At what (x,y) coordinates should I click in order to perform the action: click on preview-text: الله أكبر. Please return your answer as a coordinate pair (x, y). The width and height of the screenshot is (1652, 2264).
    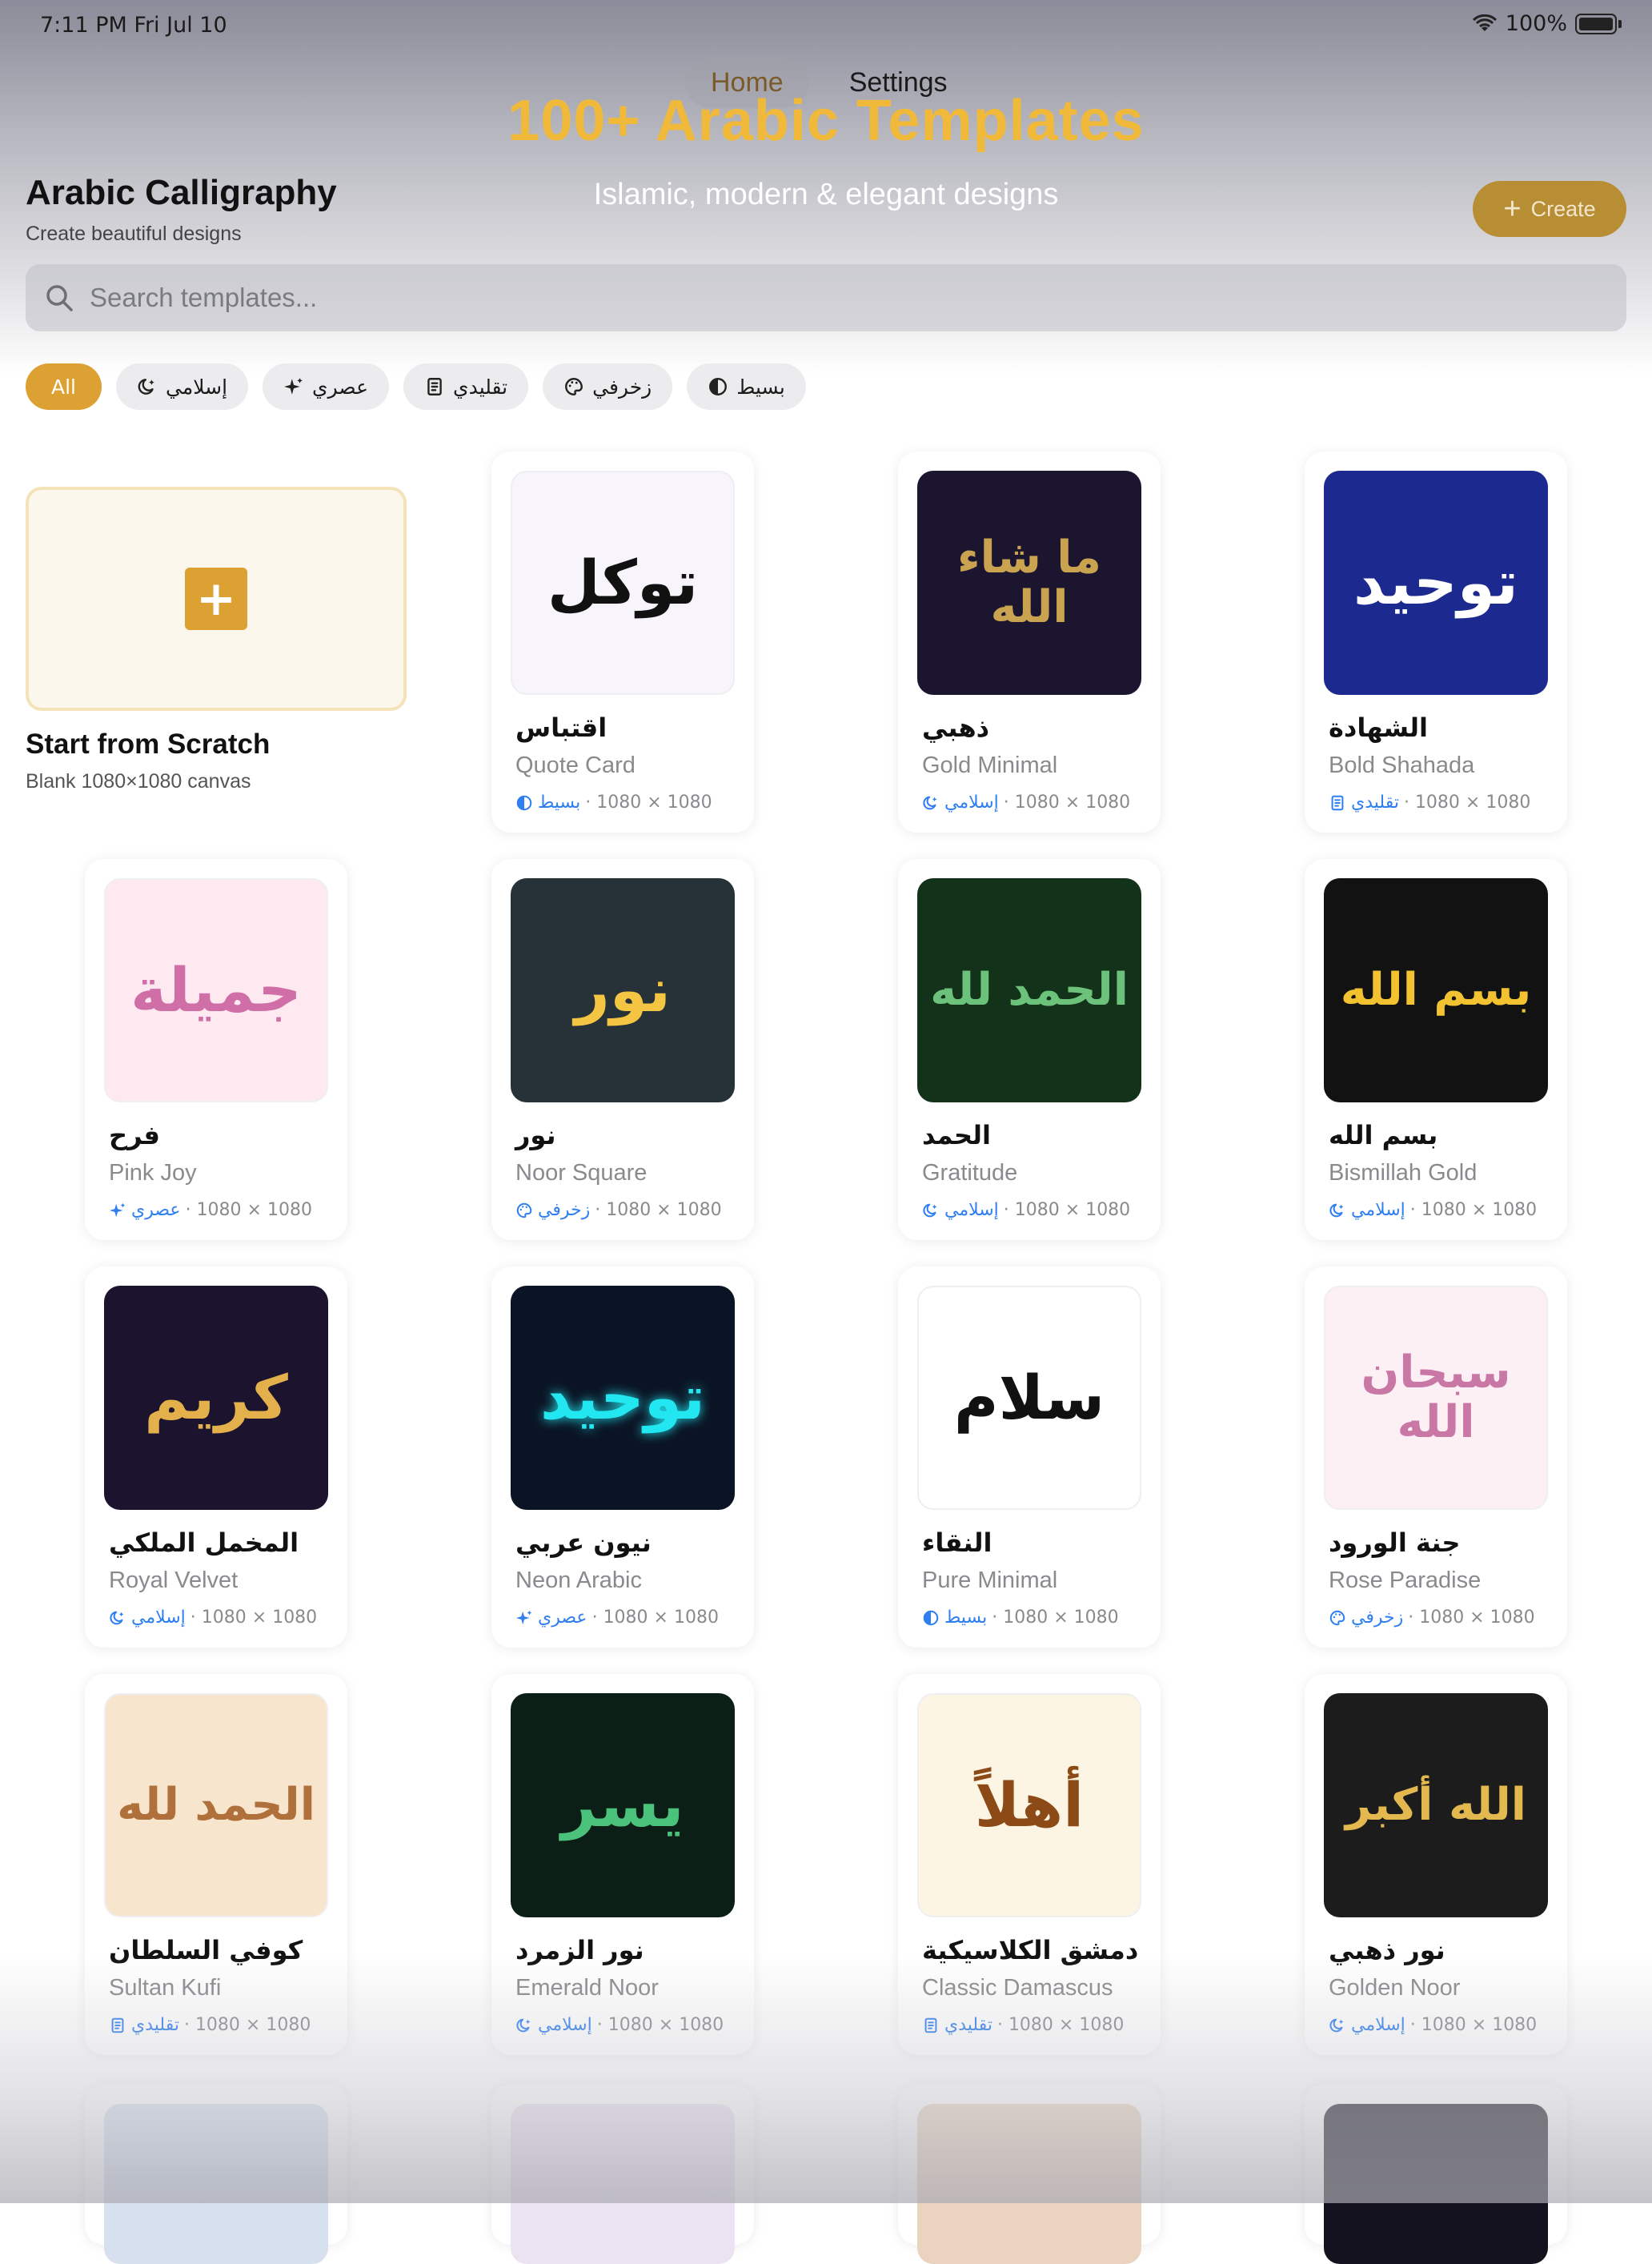
    Looking at the image, I should click on (1435, 1805).